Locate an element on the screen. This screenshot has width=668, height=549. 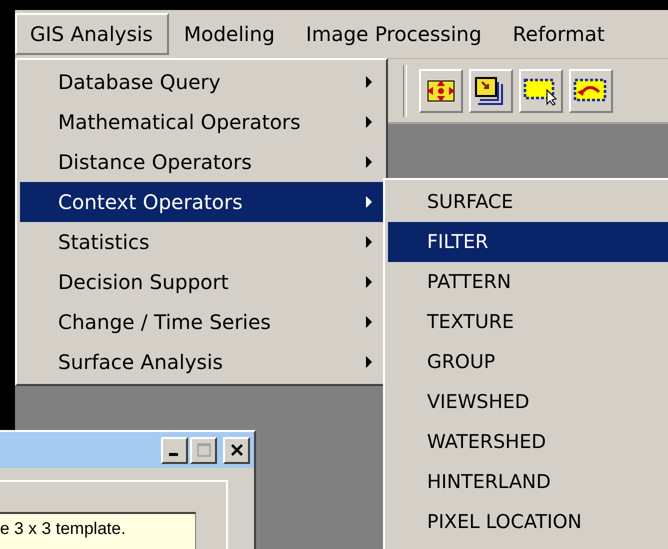
hint-text: e 3 x 3 template. is located at coordinates (98, 530).